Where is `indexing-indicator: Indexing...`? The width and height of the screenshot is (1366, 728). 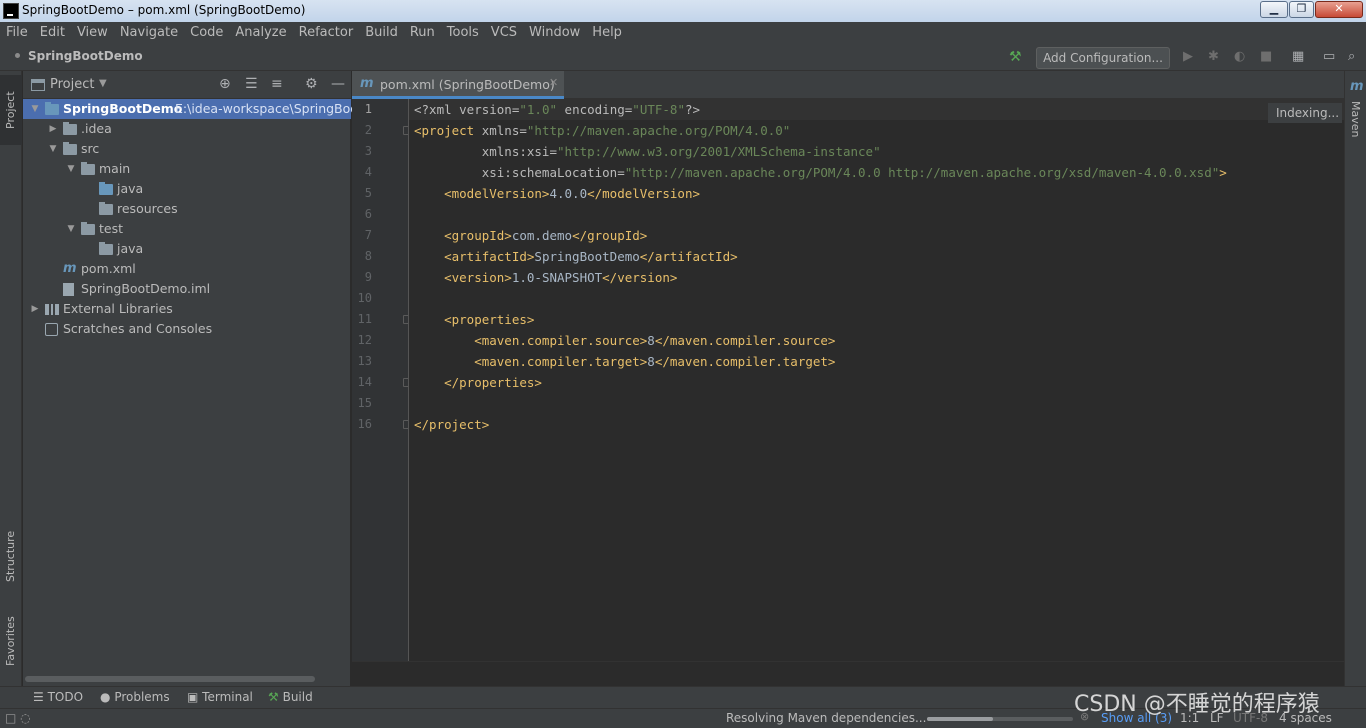
indexing-indicator: Indexing... is located at coordinates (1305, 113).